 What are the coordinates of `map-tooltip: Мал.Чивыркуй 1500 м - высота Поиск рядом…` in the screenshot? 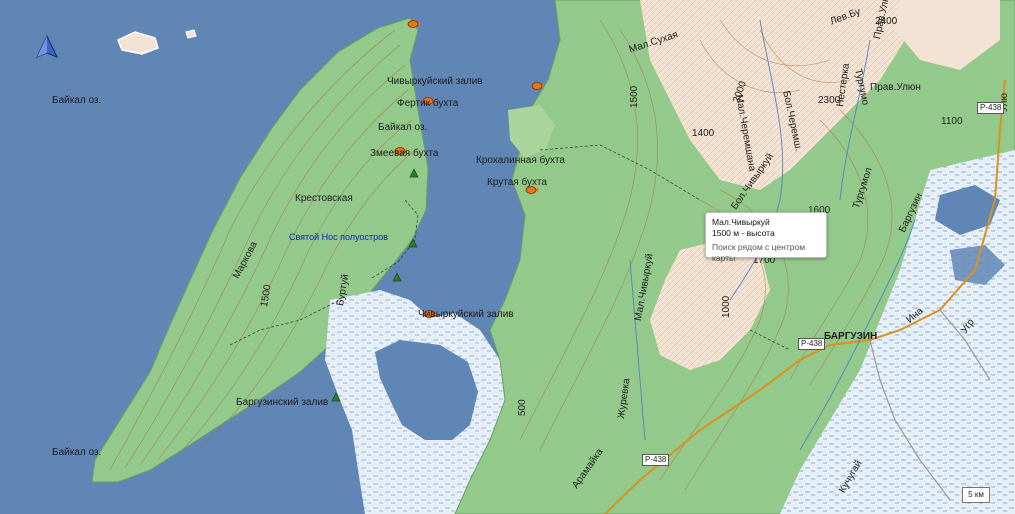 It's located at (766, 237).